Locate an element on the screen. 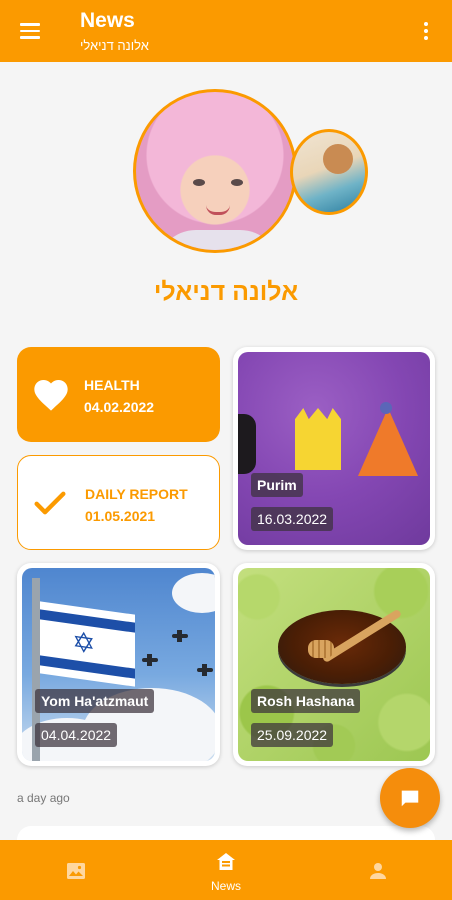  purim-date: 16.03.2022 is located at coordinates (292, 519).